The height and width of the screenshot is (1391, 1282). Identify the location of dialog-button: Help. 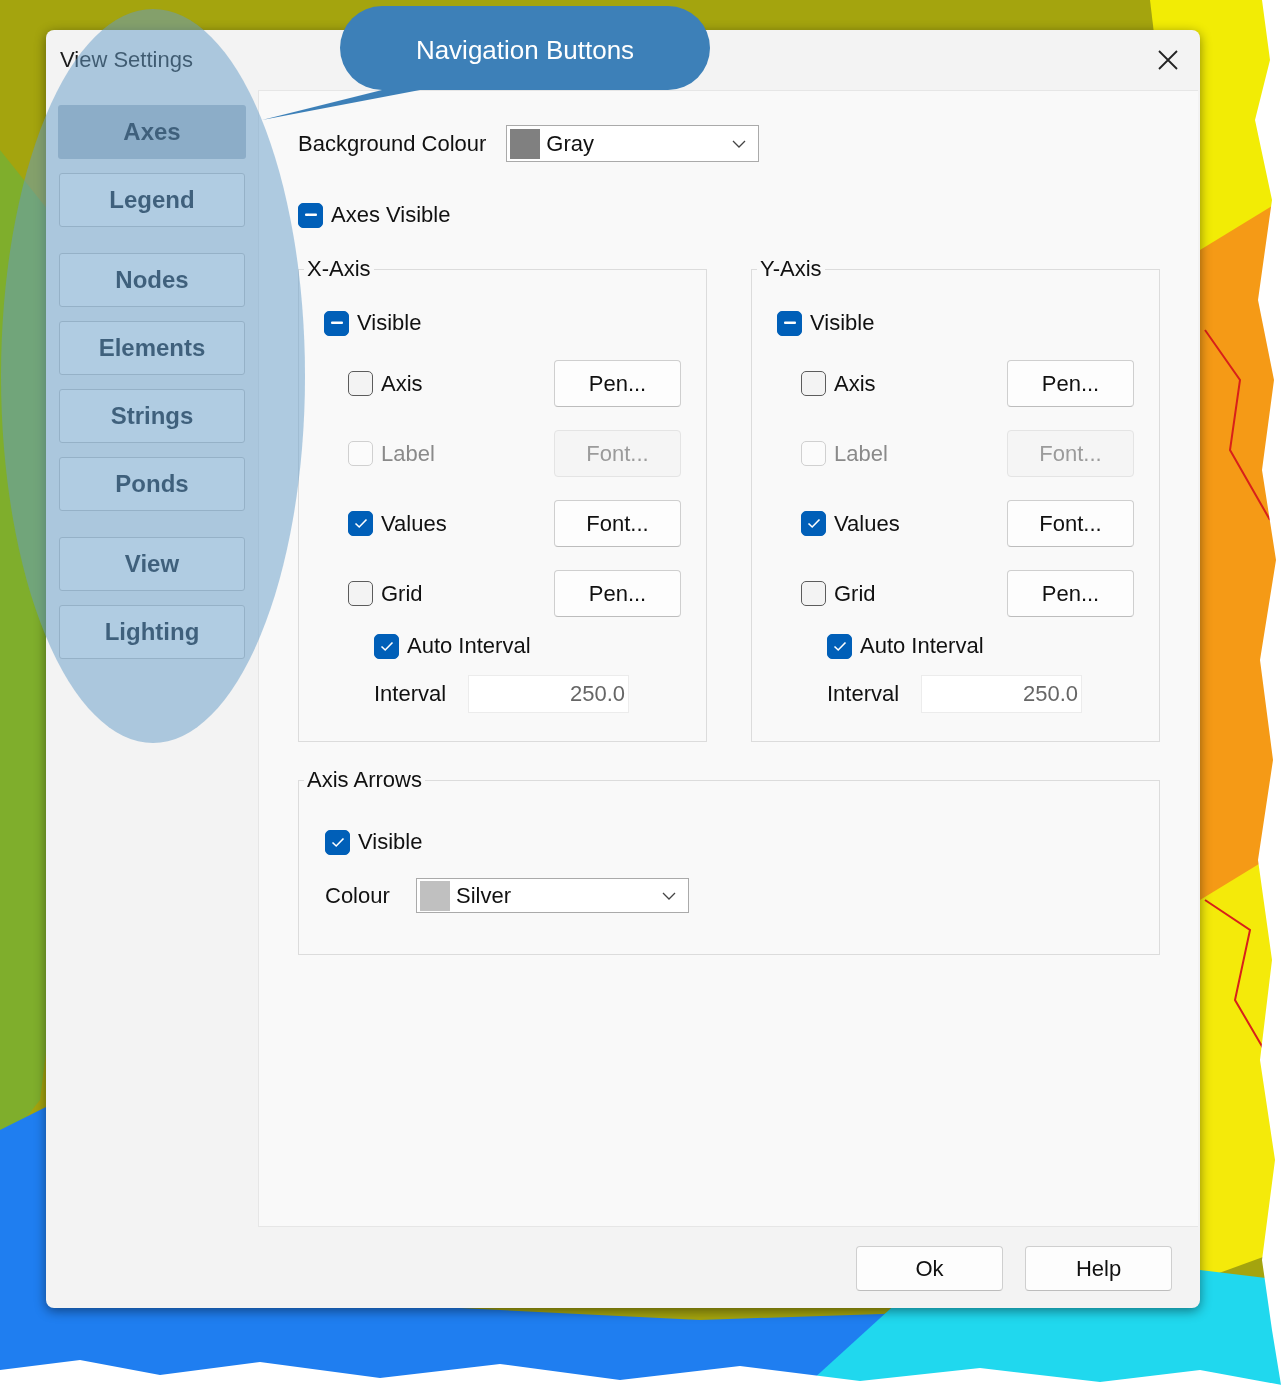
(1098, 1268).